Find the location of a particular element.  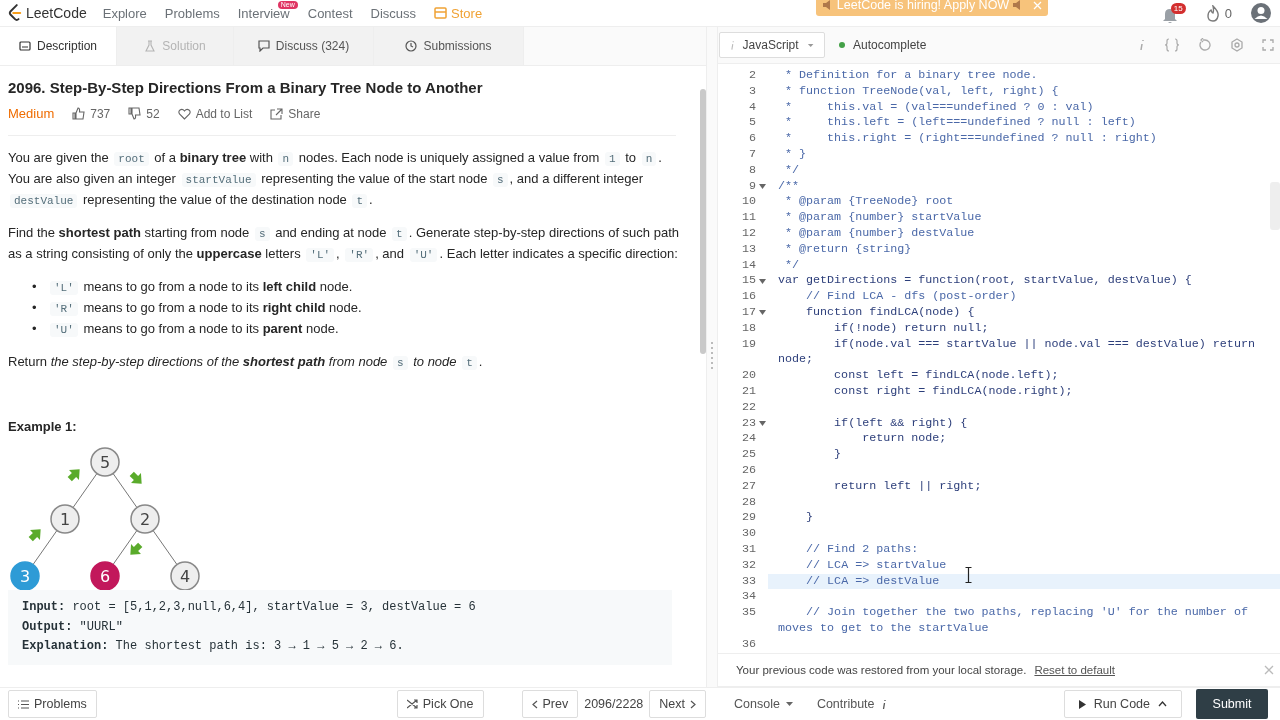

code-line: */ is located at coordinates (792, 170).